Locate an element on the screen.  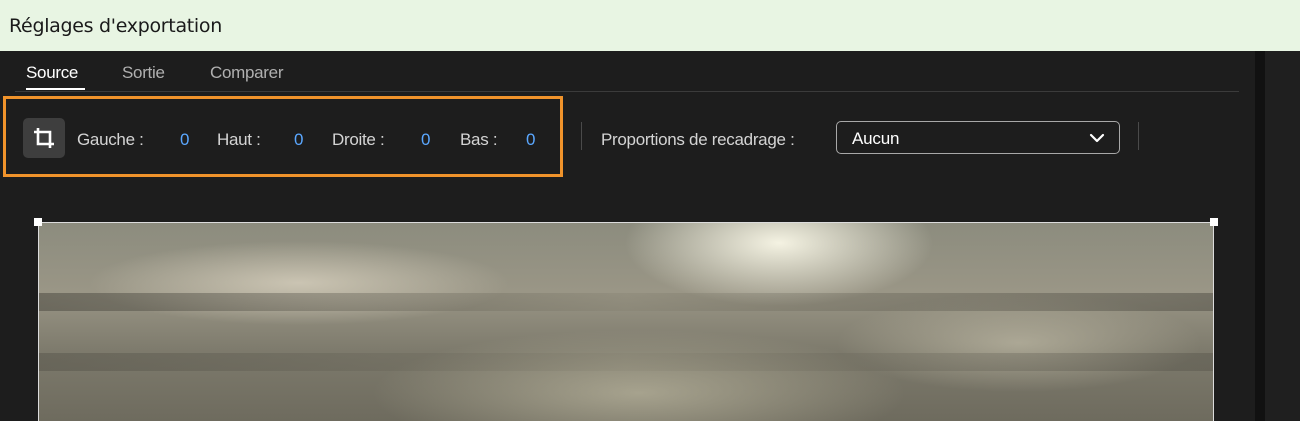
tab-bar: Source Sortie Comparer is located at coordinates (620, 71).